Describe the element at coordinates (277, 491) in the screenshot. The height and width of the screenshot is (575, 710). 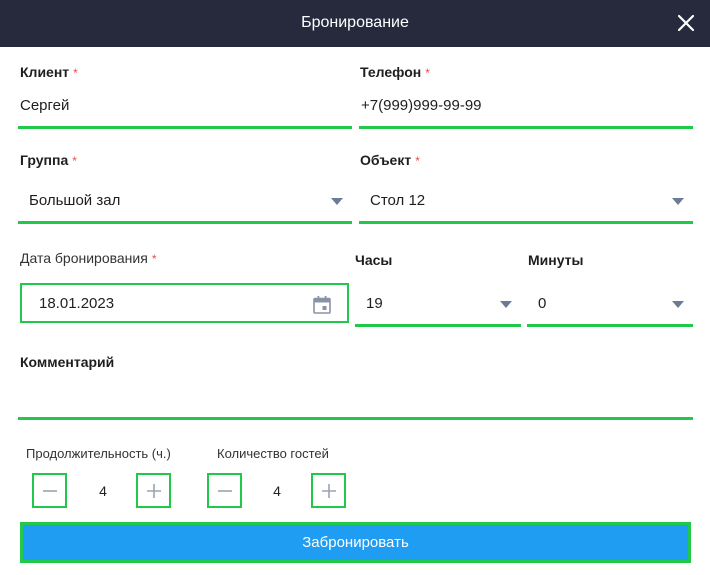
I see `guests-value: 4` at that location.